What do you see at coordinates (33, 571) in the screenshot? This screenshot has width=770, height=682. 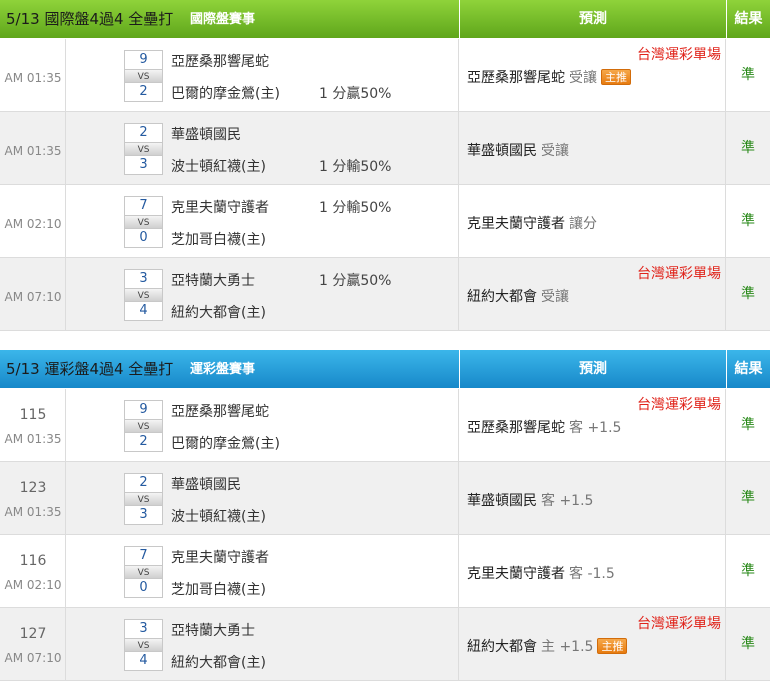 I see `time-cell: 116 AM 02:10` at bounding box center [33, 571].